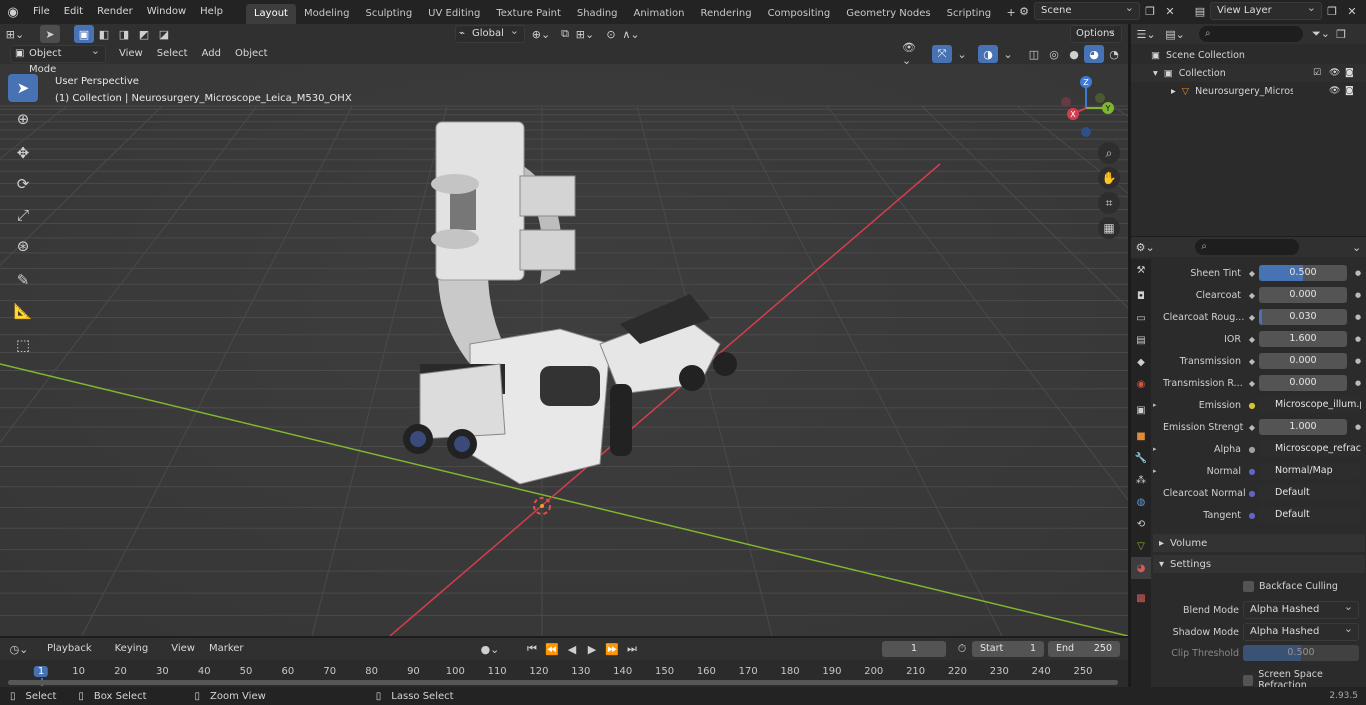  What do you see at coordinates (23, 345) in the screenshot?
I see `add-cube-tool-icon: ⬚` at bounding box center [23, 345].